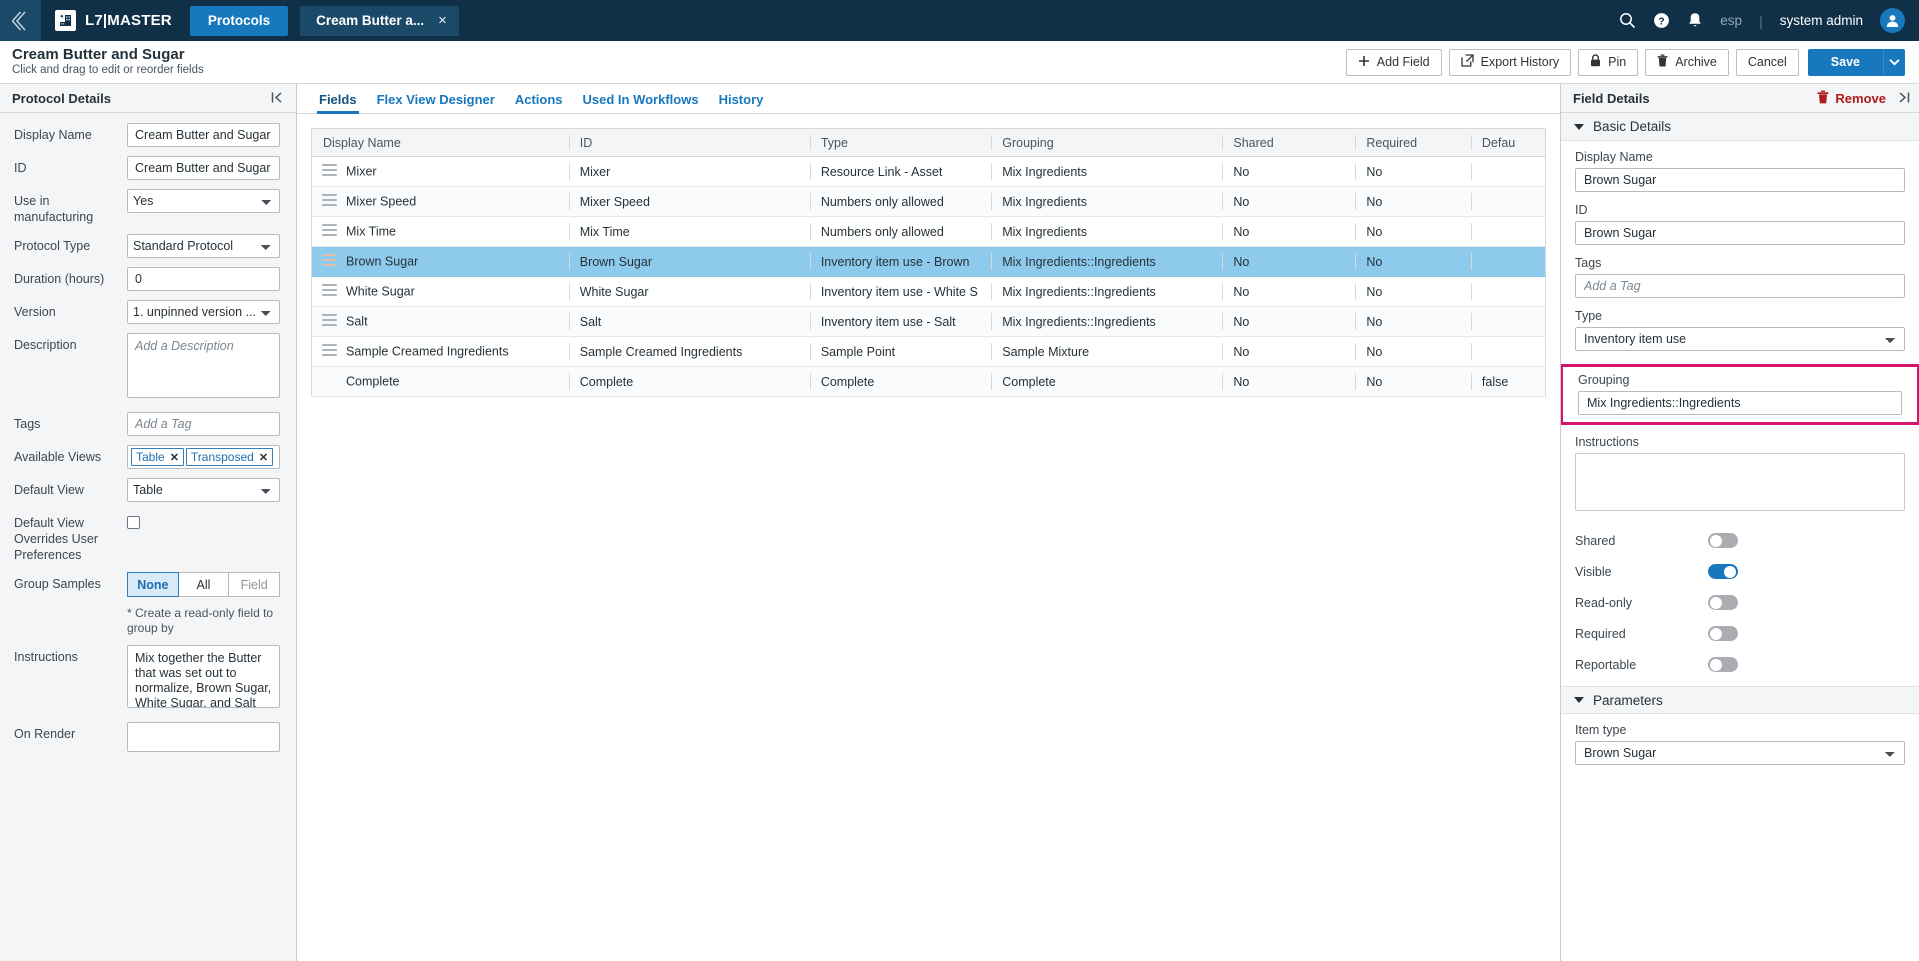 The width and height of the screenshot is (1919, 961). I want to click on column-header-type: Type, so click(900, 142).